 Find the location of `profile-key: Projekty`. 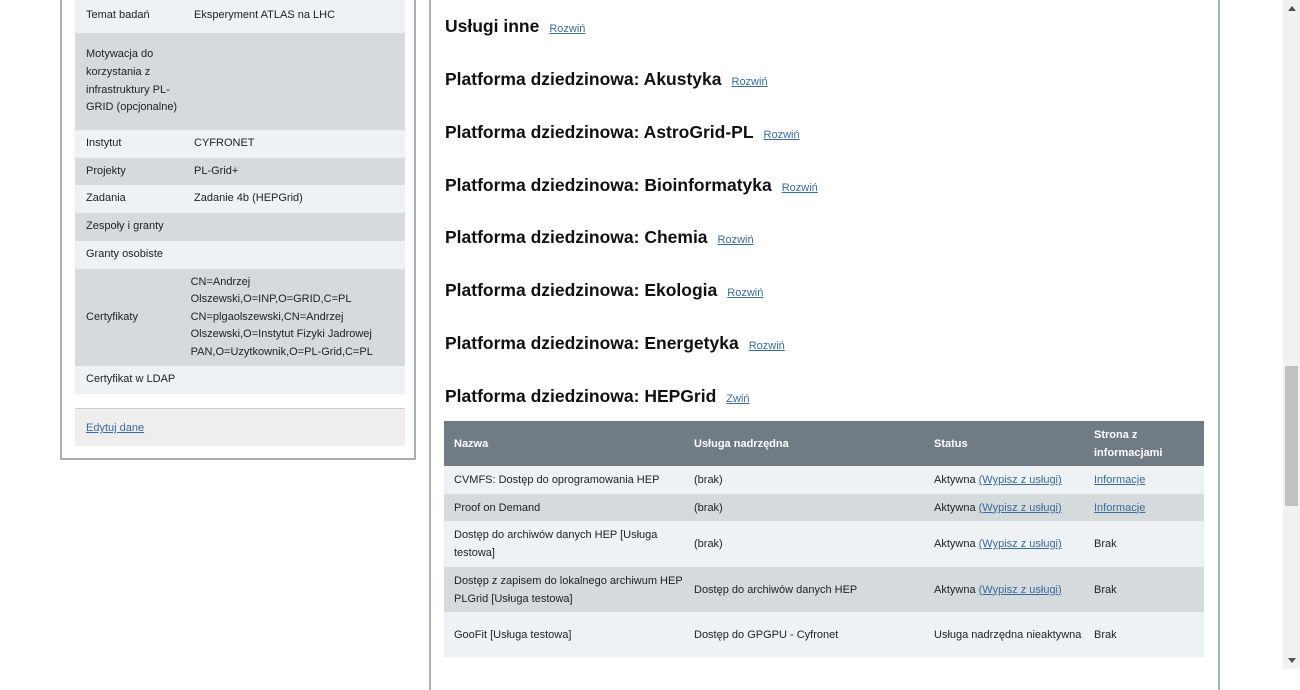

profile-key: Projekty is located at coordinates (106, 170).